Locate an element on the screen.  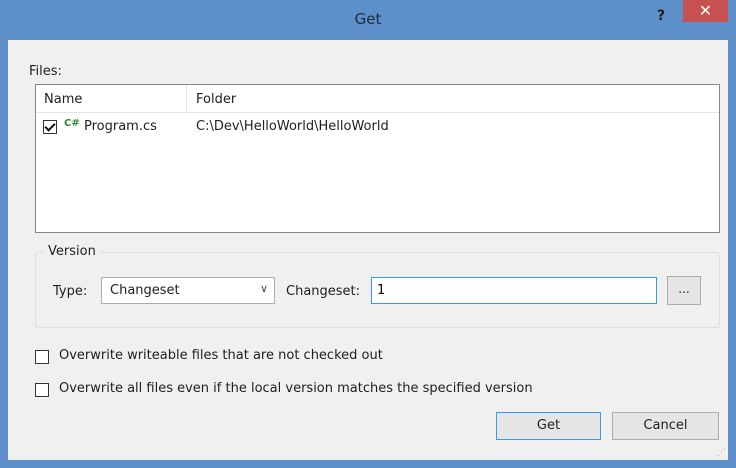
version-group-title: Version is located at coordinates (72, 251).